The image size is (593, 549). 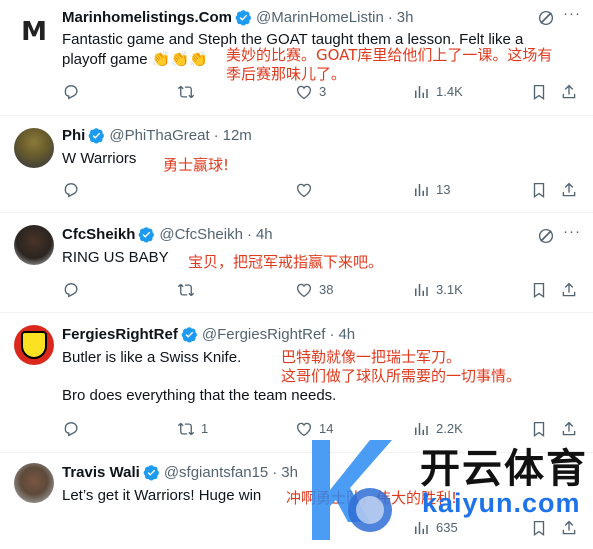 I want to click on like-button: 38, so click(x=314, y=290).